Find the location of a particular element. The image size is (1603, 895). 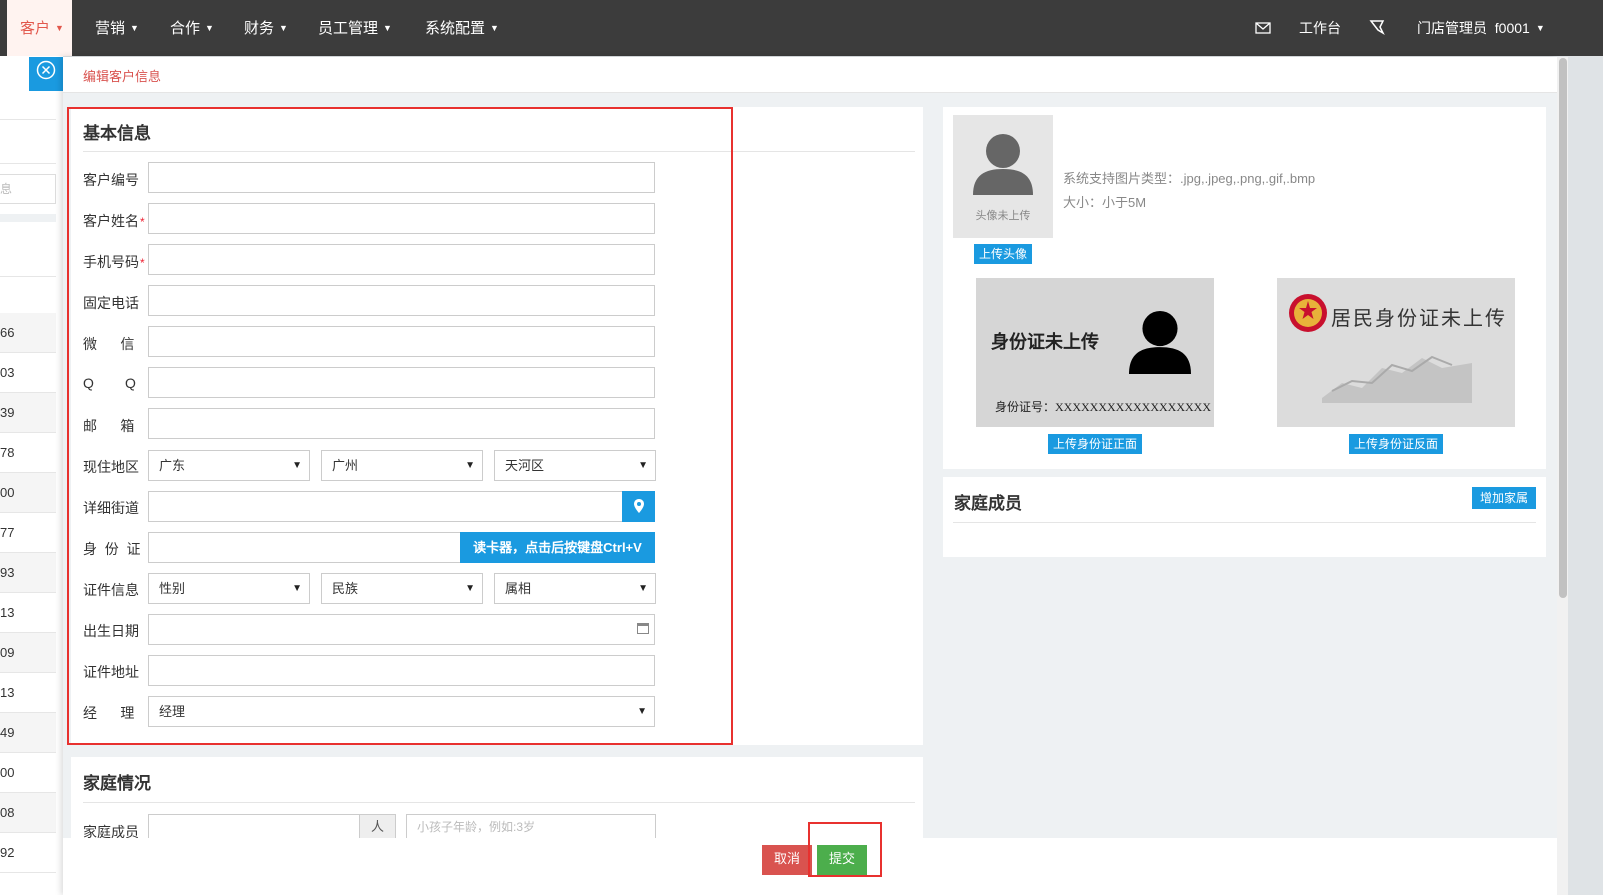

supported-types-text: 系统支持图片类型：.jpg,.jpeg,.png,.gif,.bmp is located at coordinates (1189, 178).